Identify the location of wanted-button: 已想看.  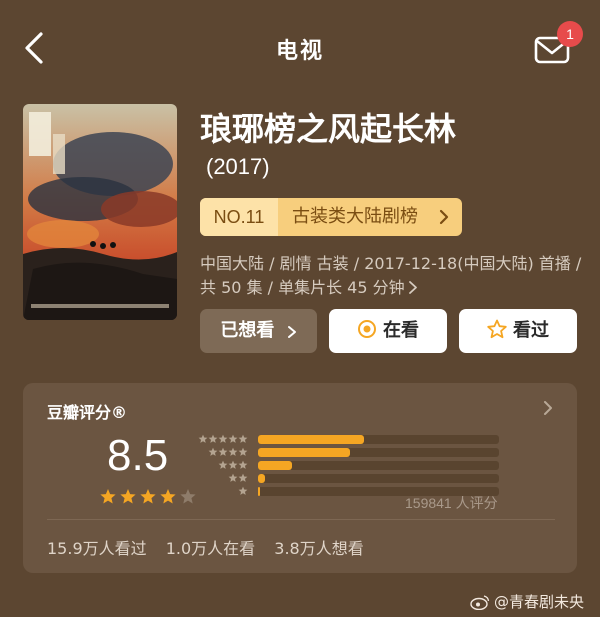
(258, 331).